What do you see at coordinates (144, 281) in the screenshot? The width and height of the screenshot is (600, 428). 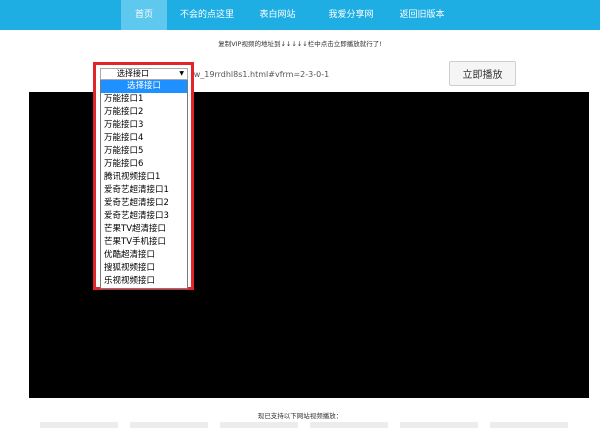 I see `option-letv: 乐视视频接口` at bounding box center [144, 281].